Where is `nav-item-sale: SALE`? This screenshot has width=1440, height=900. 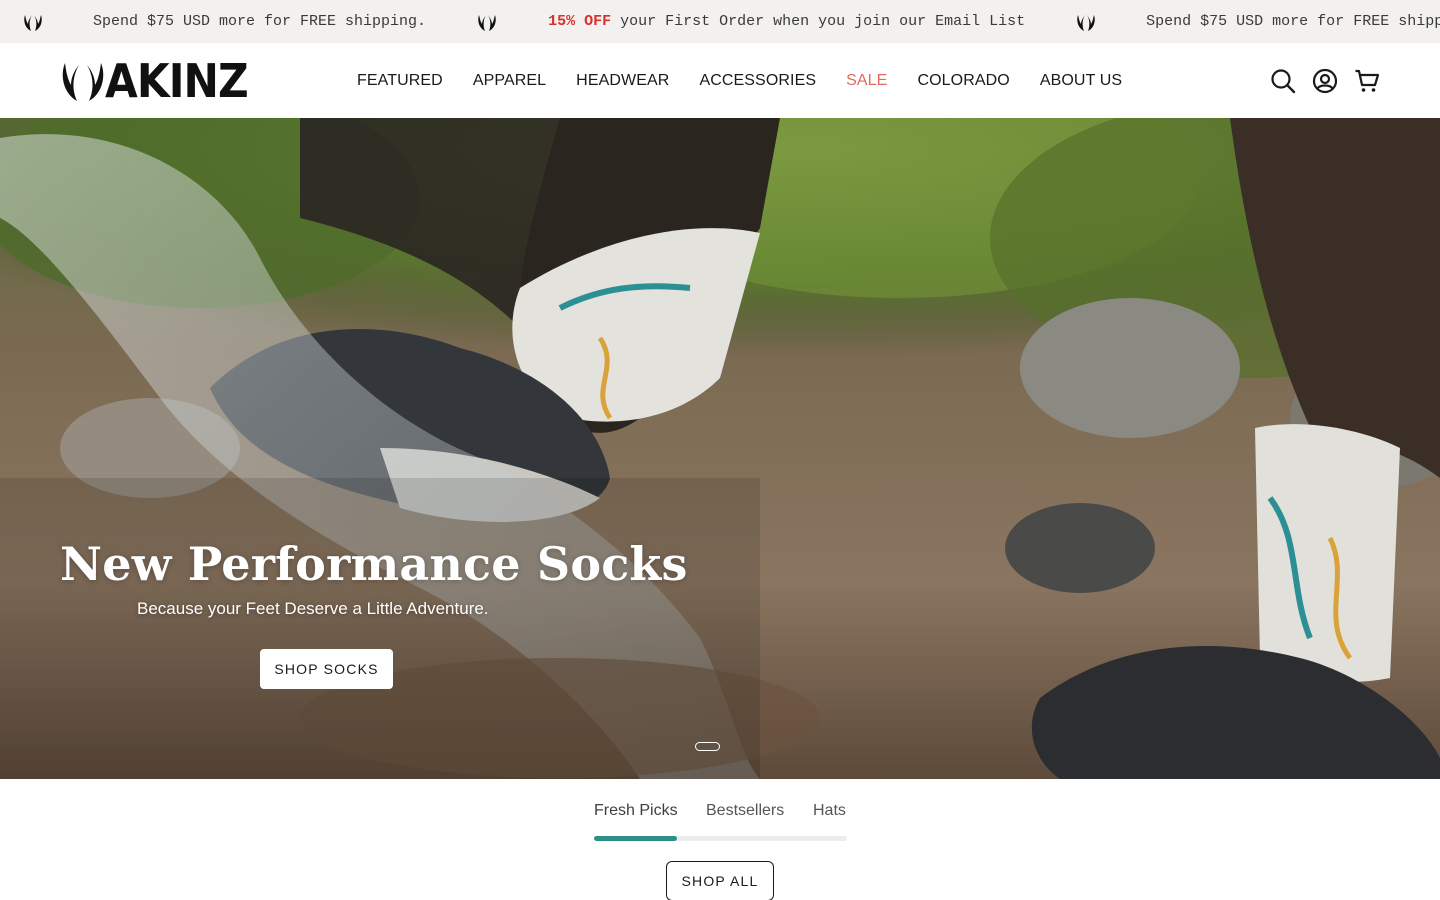 nav-item-sale: SALE is located at coordinates (866, 81).